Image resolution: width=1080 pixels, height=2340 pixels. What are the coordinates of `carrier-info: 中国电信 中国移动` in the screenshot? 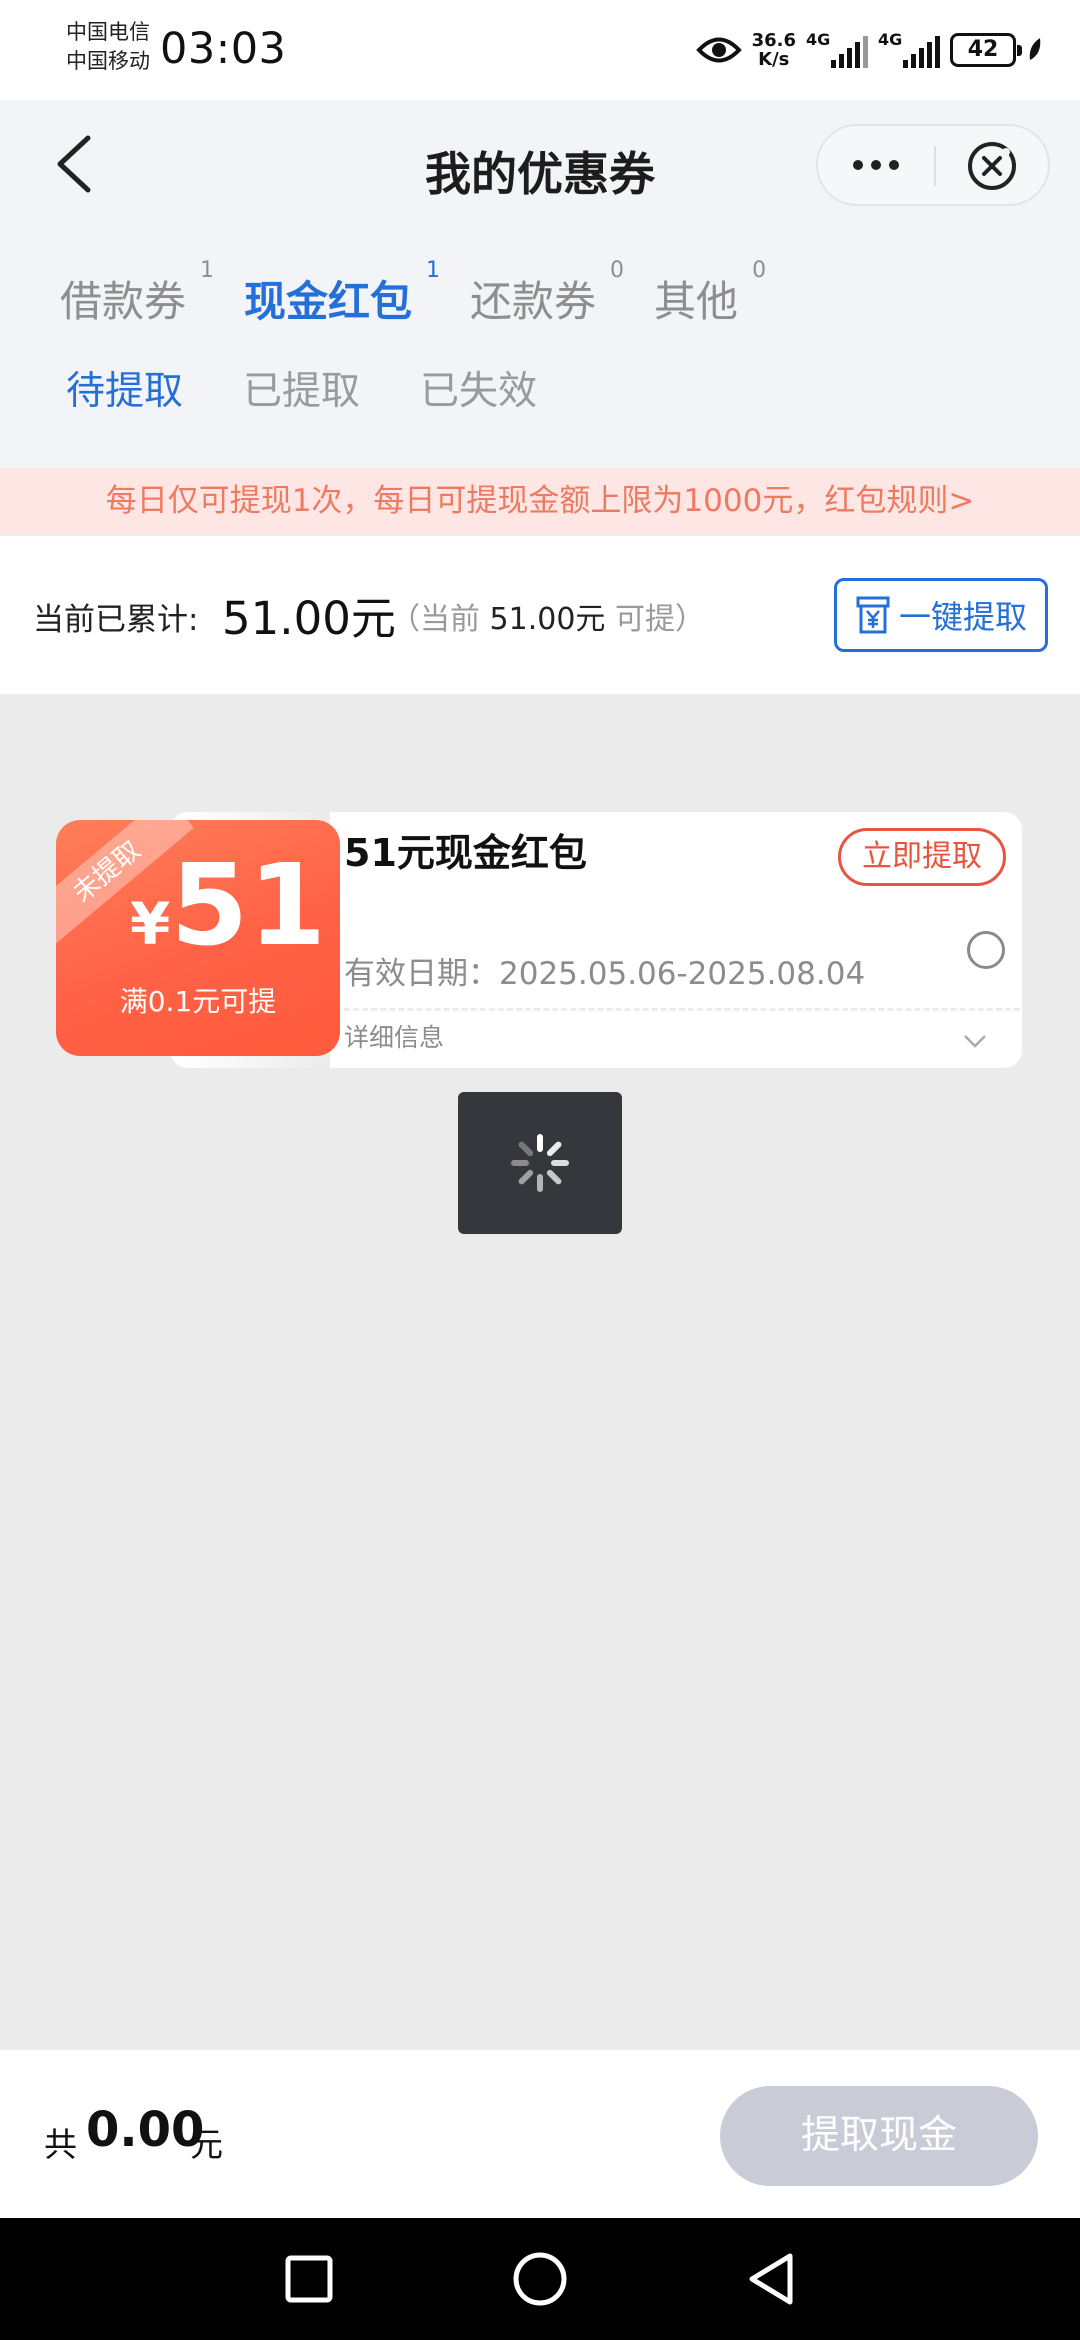 It's located at (108, 47).